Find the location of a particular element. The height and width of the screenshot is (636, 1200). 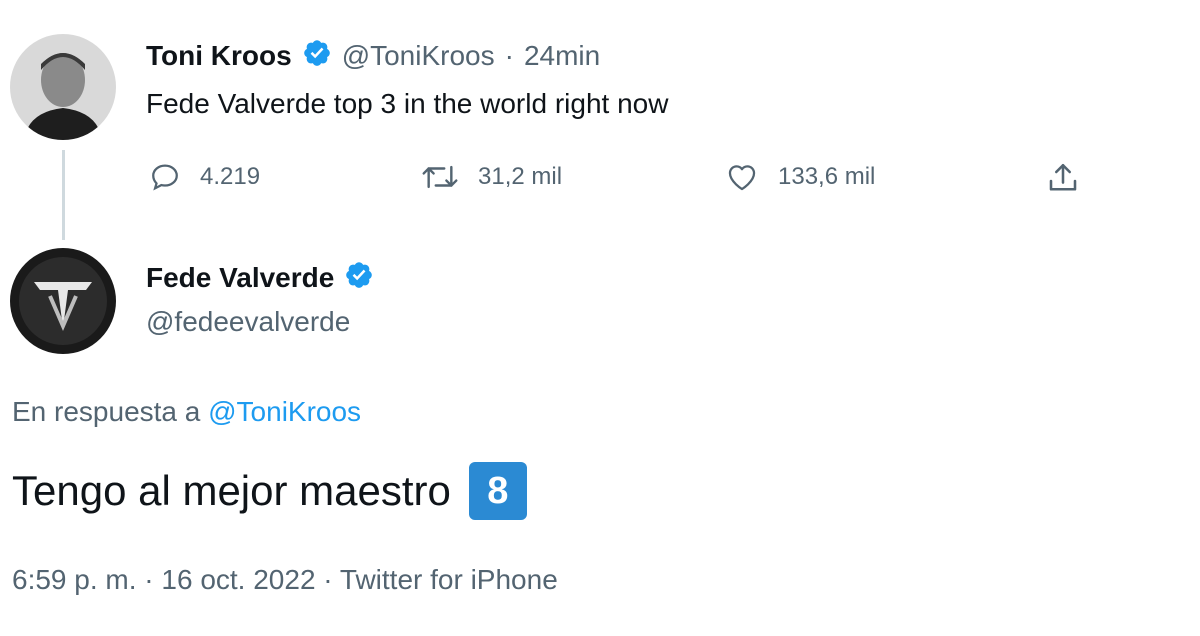

reply-context: En respuesta a @ToniKroos is located at coordinates (186, 412).